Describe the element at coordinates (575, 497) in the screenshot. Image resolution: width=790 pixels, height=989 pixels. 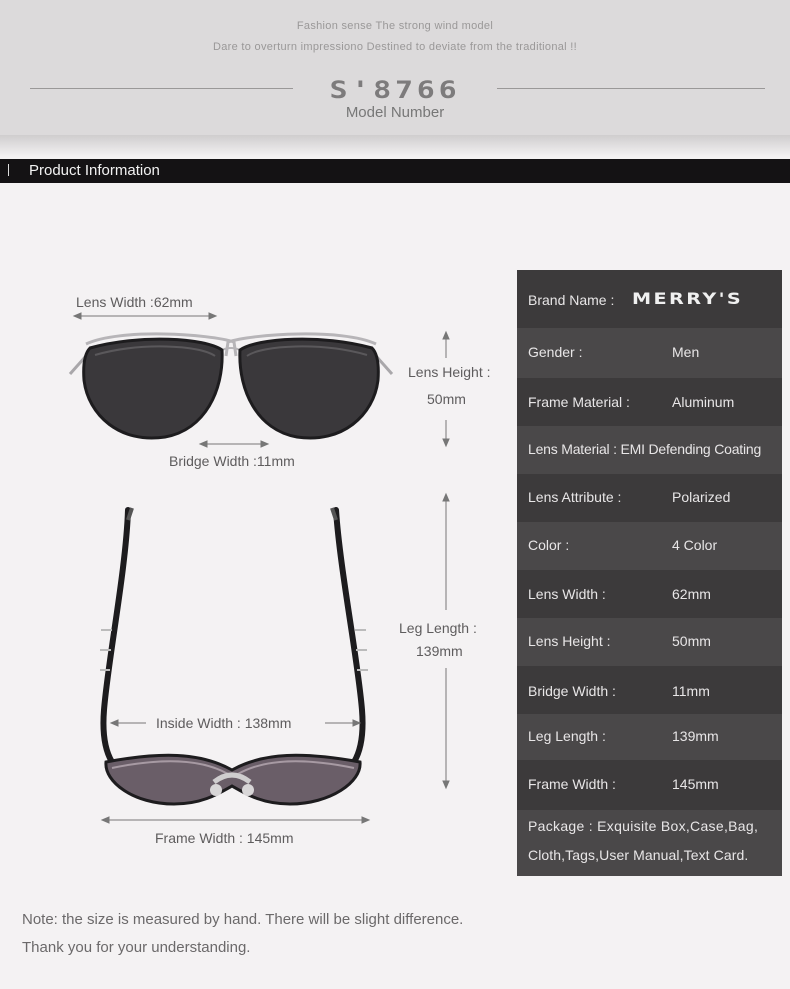
I see `spec-key: Lens Attribute :` at that location.